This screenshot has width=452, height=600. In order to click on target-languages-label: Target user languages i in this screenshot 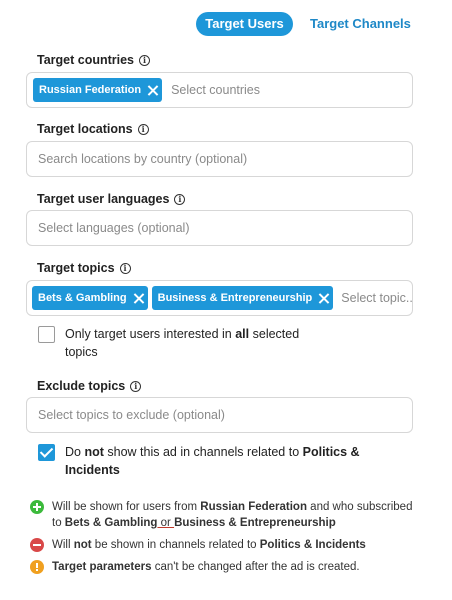, I will do `click(111, 199)`.